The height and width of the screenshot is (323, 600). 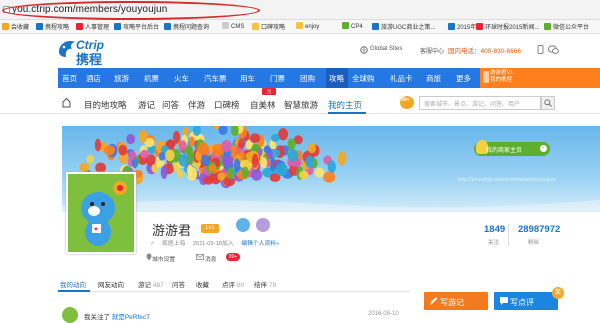 What do you see at coordinates (352, 26) in the screenshot?
I see `bookmark-item: CP4` at bounding box center [352, 26].